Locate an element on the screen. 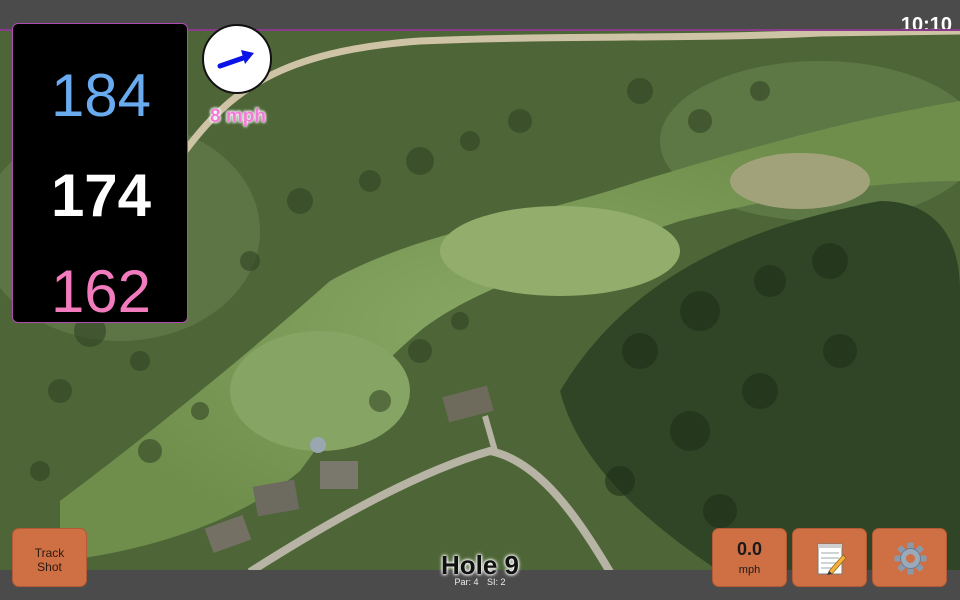 This screenshot has width=960, height=600. hole-par: Par: 4 is located at coordinates (466, 582).